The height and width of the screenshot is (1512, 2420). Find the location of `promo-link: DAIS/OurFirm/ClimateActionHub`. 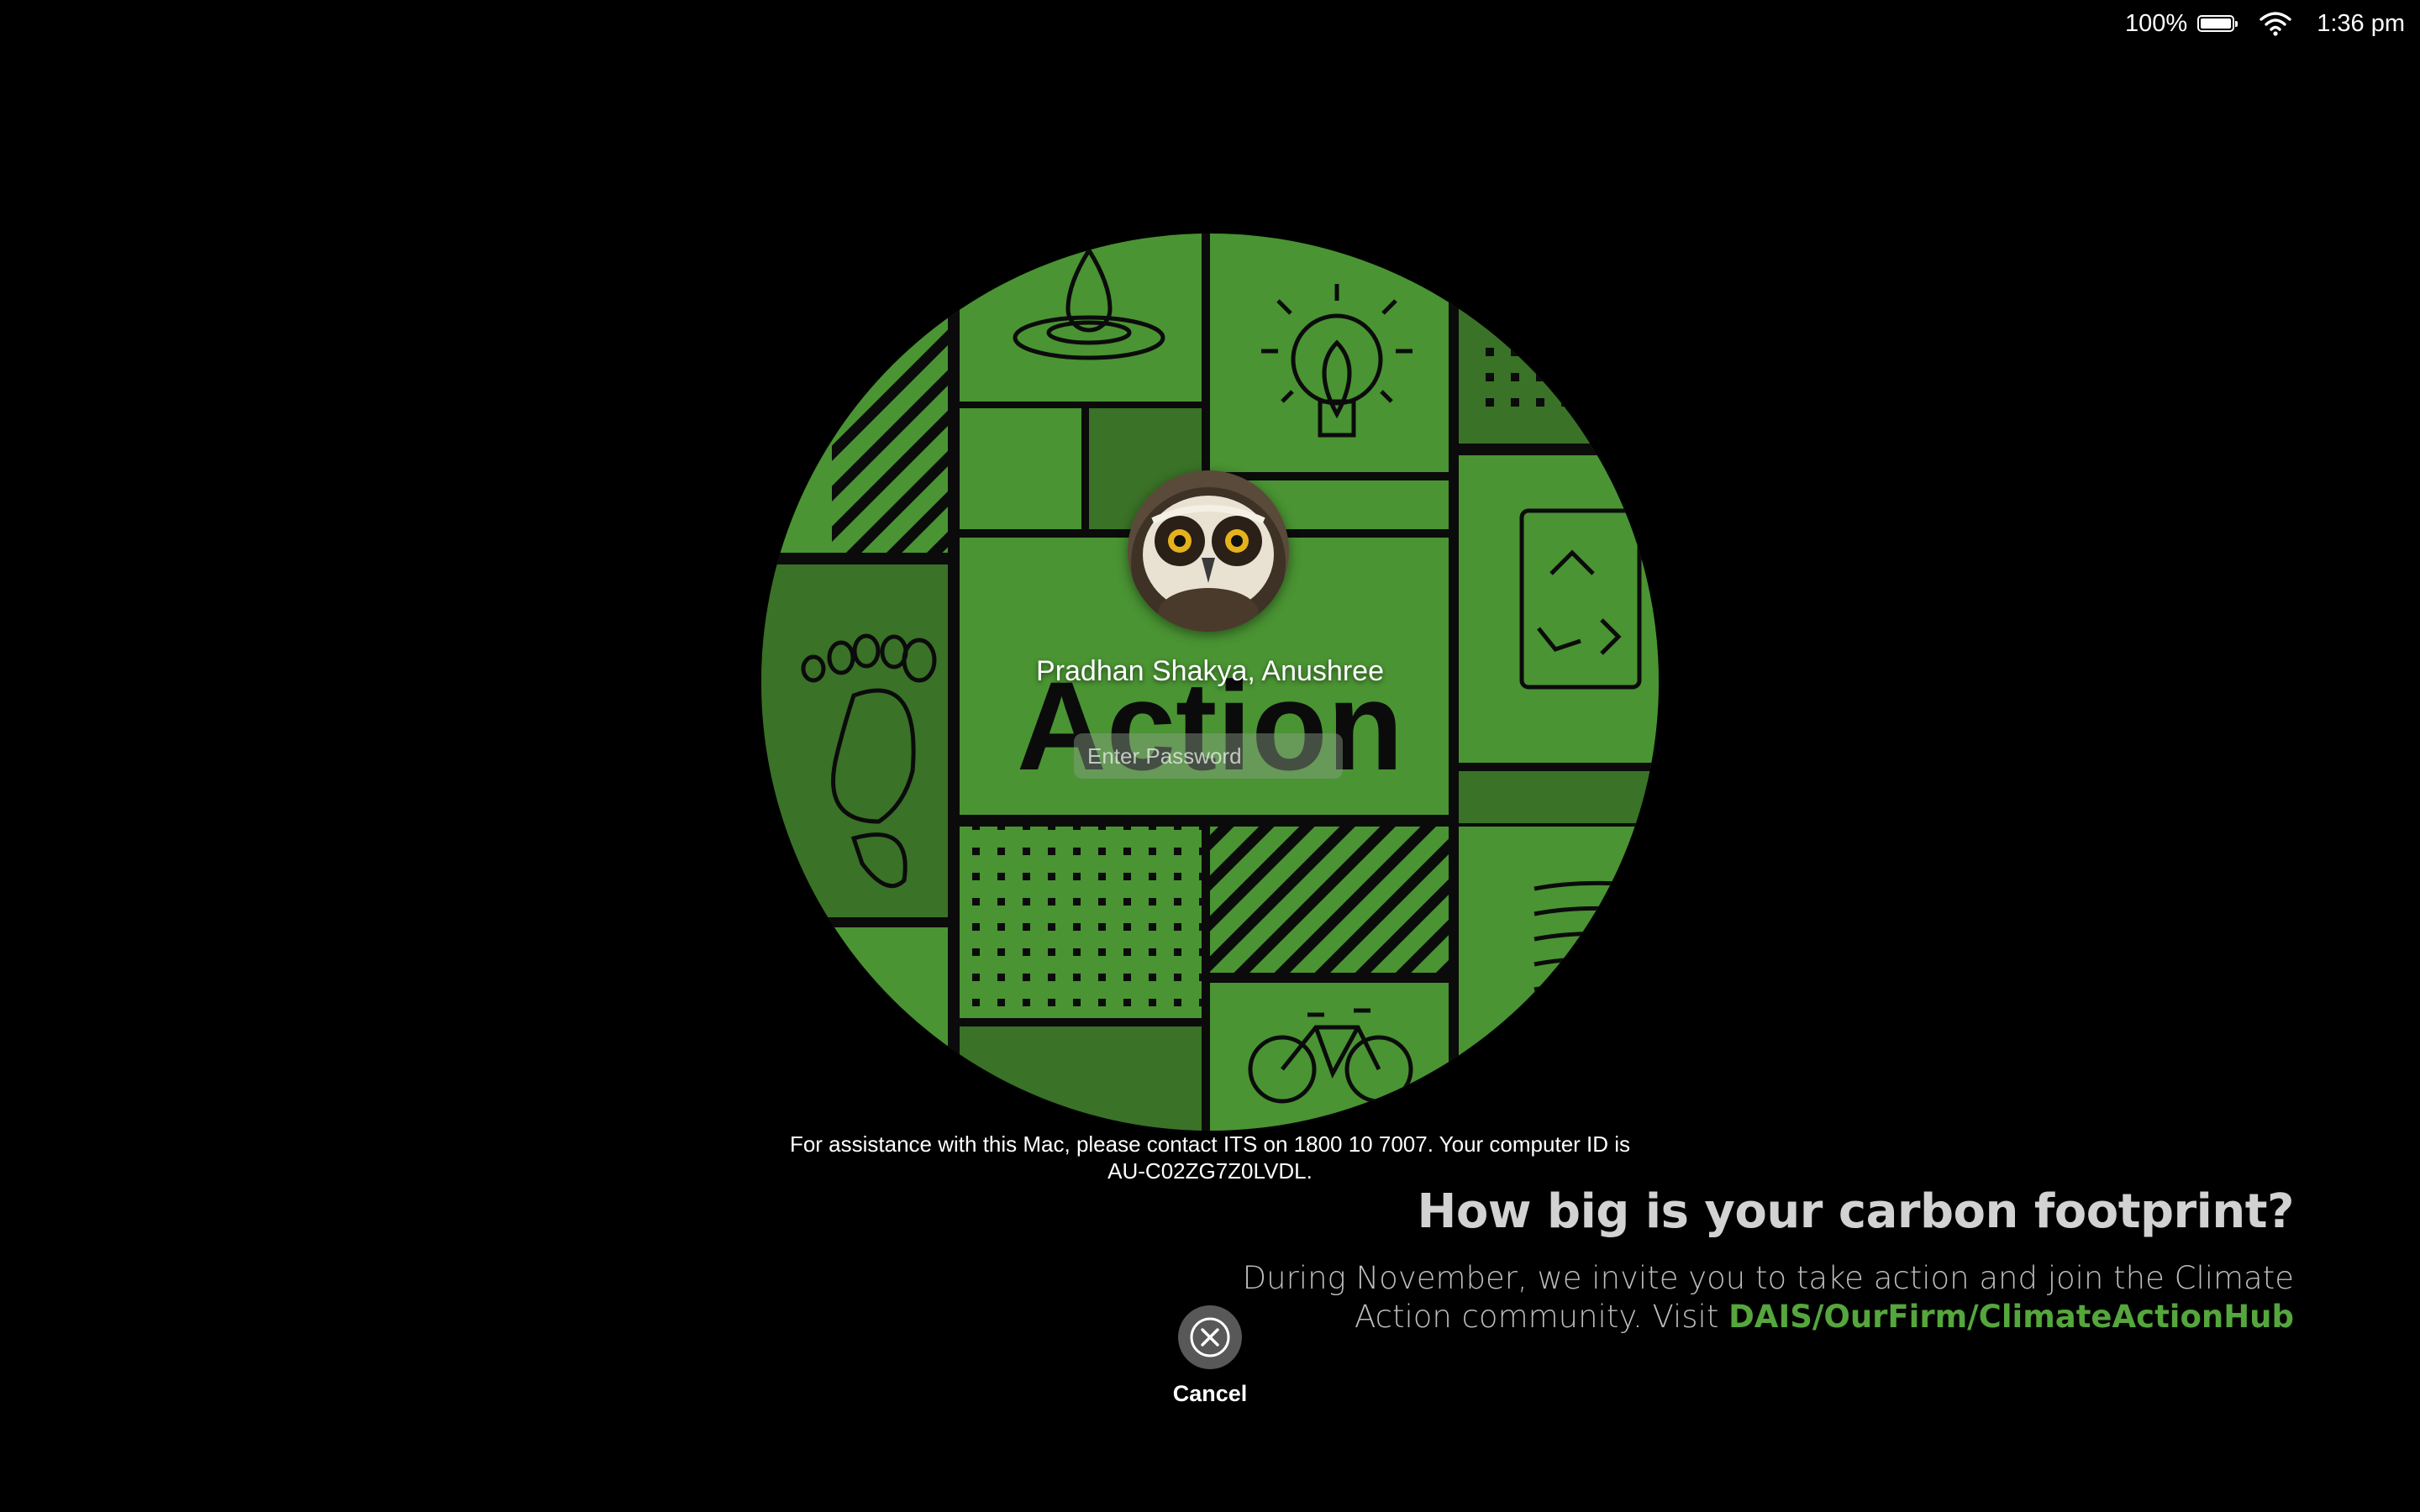

promo-link: DAIS/OurFirm/ClimateActionHub is located at coordinates (2011, 1317).